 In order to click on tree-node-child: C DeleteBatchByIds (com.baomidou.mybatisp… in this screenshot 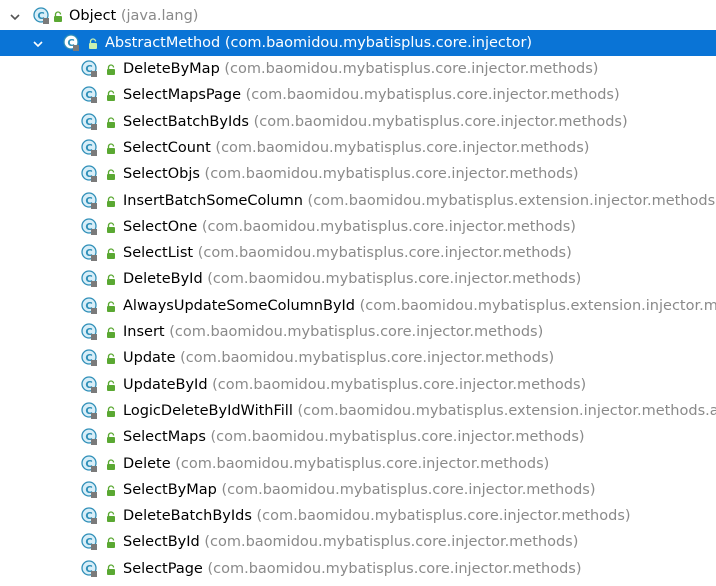, I will do `click(358, 516)`.